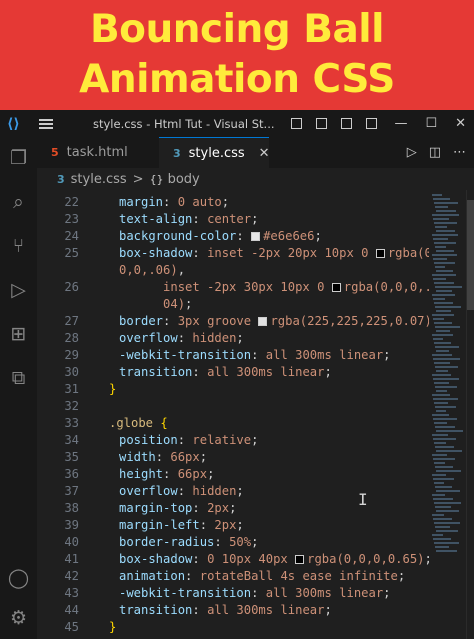 The image size is (474, 639). I want to click on vscode-logo-icon: ⟨⟩, so click(13, 123).